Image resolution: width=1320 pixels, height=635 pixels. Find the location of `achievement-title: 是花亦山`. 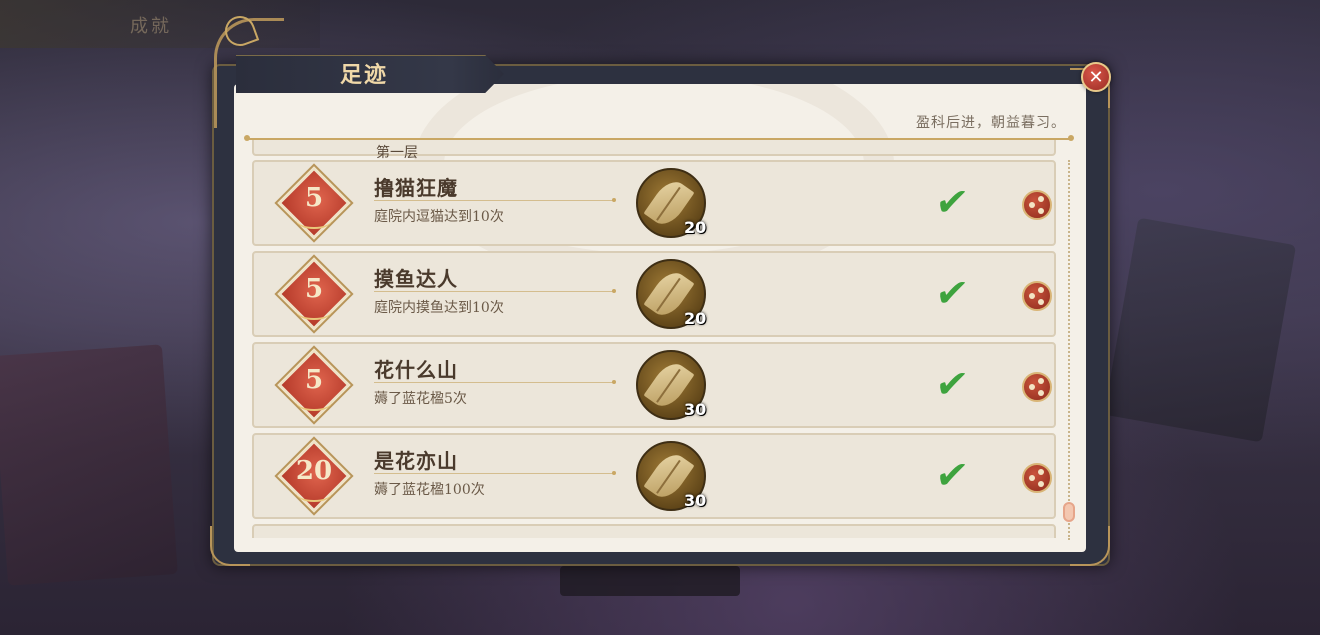

achievement-title: 是花亦山 is located at coordinates (416, 461).